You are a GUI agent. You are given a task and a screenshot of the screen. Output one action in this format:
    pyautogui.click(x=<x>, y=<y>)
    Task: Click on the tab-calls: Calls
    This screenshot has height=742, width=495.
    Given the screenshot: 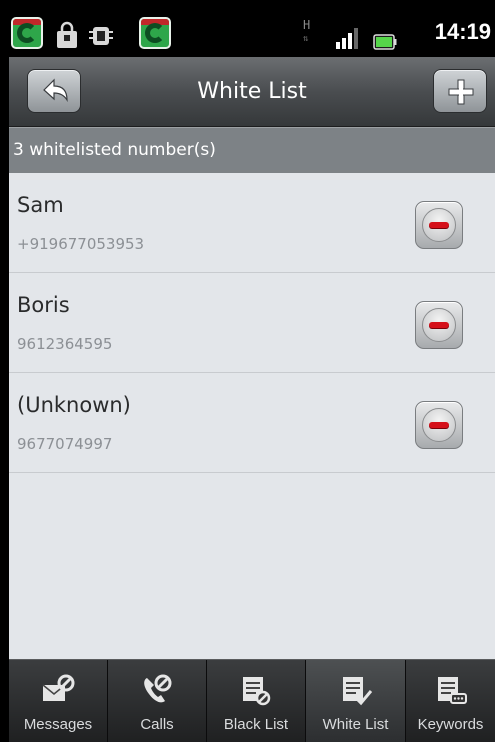 What is the action you would take?
    pyautogui.click(x=157, y=701)
    